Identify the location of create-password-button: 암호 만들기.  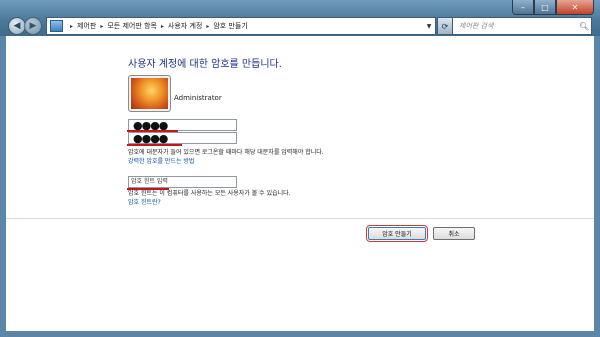
(397, 233).